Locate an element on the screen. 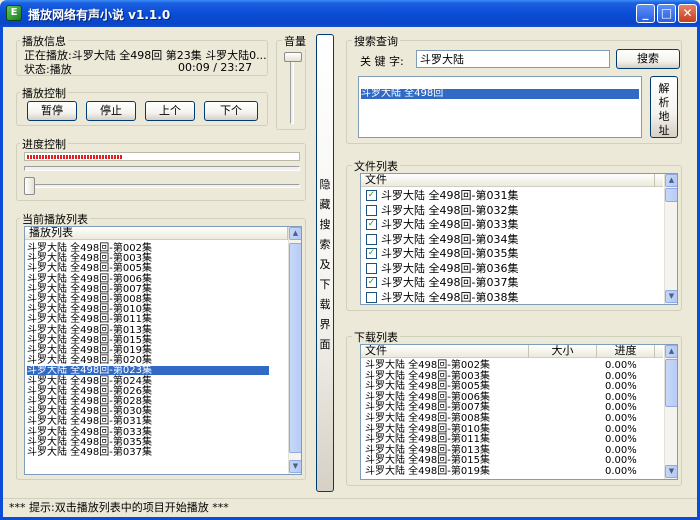 This screenshot has height=520, width=700. download-item-name: 斗罗大陆 全498回-第013集 is located at coordinates (427, 450).